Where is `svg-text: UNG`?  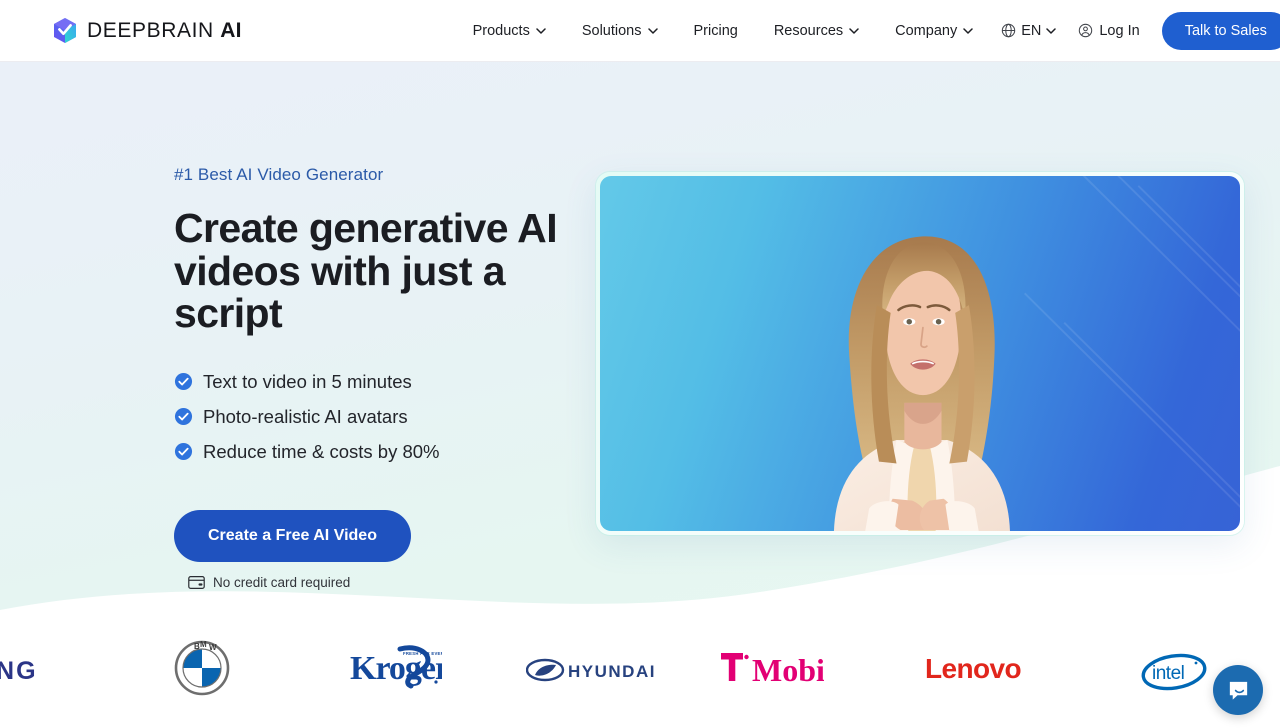 svg-text: UNG is located at coordinates (19, 671).